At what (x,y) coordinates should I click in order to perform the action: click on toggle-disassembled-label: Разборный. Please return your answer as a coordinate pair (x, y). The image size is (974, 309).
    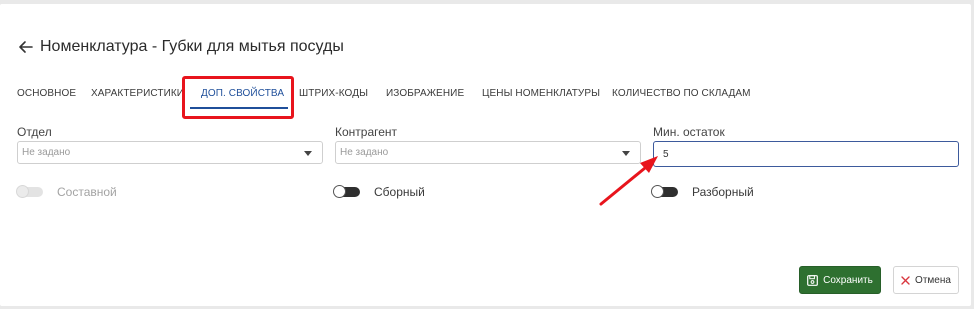
    Looking at the image, I should click on (723, 192).